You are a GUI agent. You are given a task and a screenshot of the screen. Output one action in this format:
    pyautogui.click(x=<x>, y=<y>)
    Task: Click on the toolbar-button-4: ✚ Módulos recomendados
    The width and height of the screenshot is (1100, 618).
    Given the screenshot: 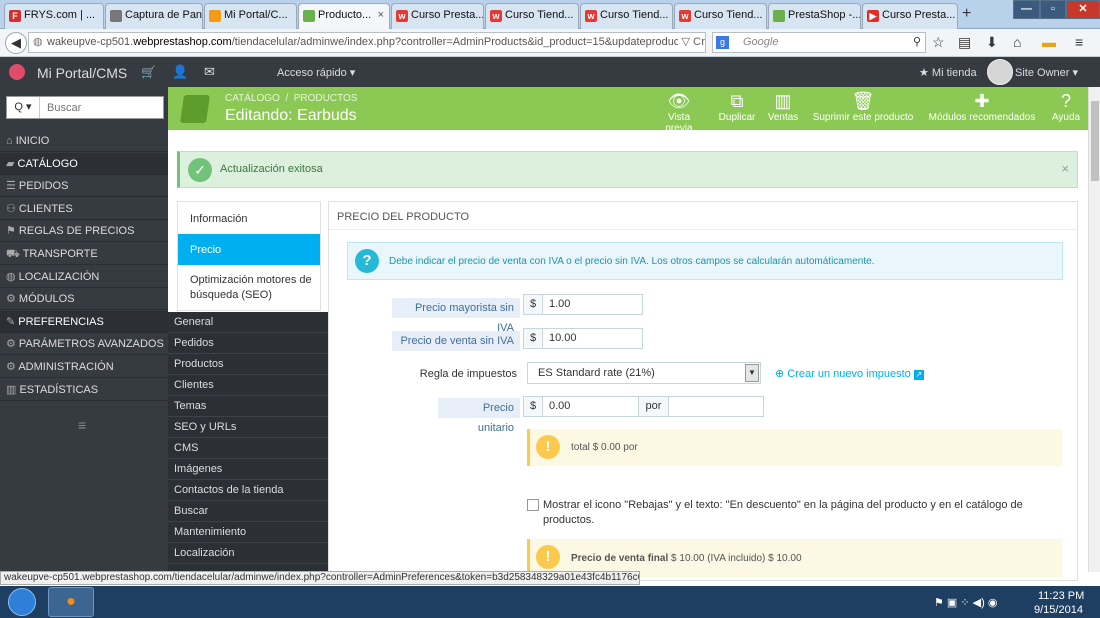 What is the action you would take?
    pyautogui.click(x=982, y=107)
    